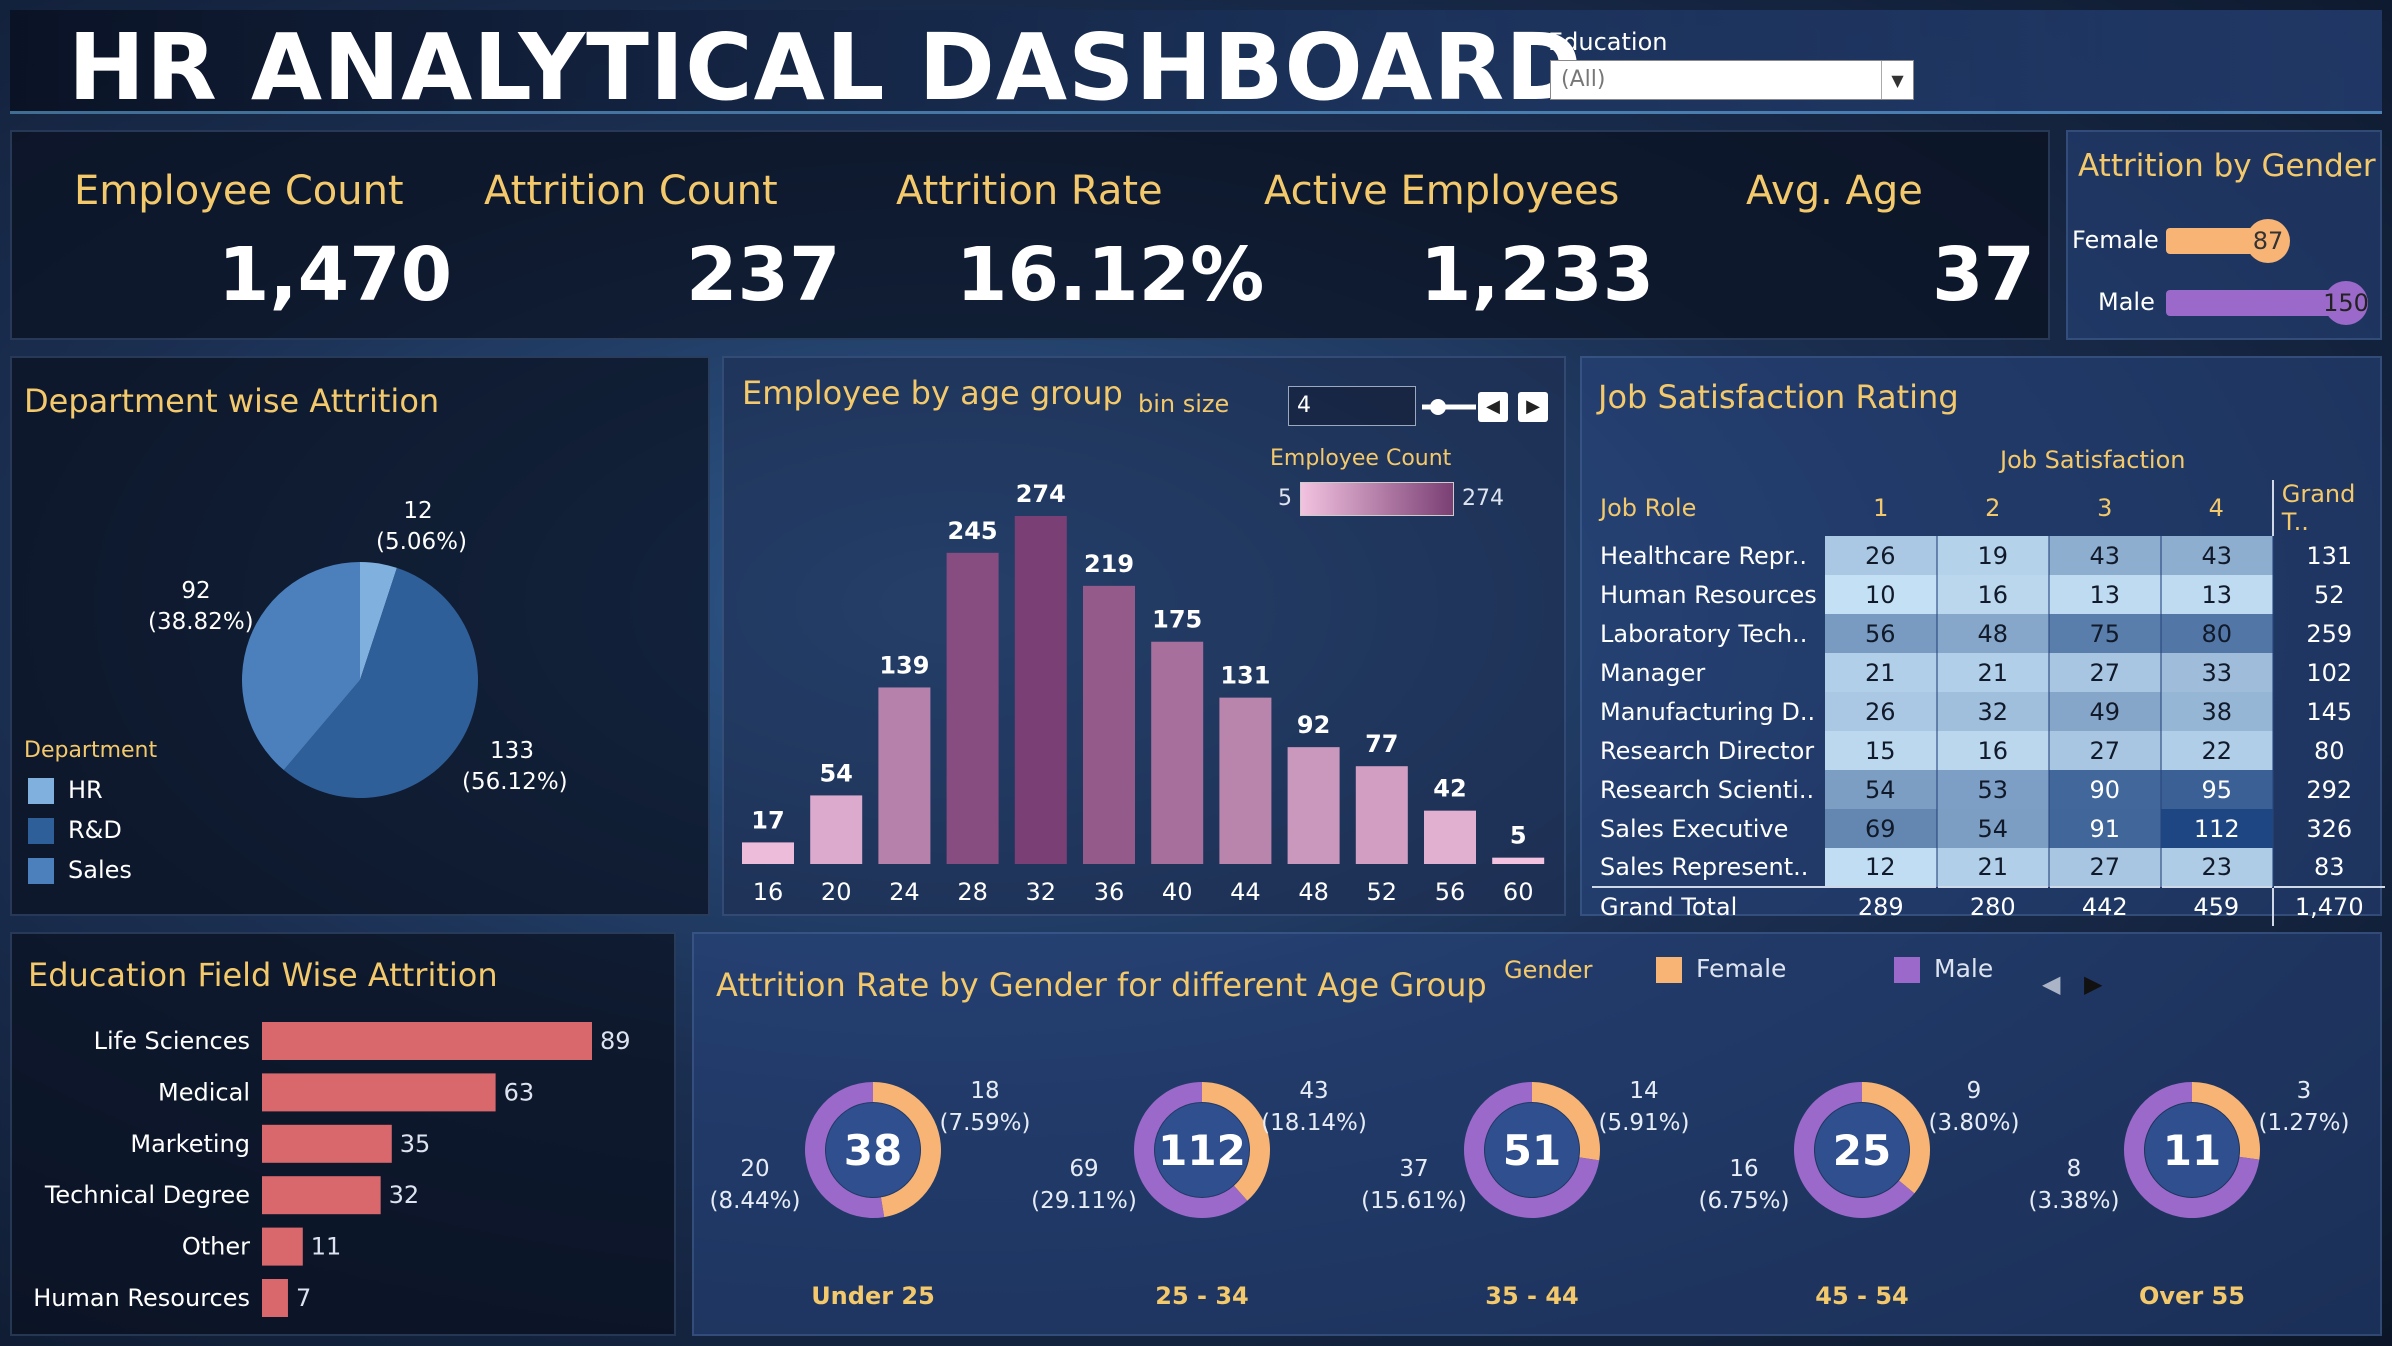 The image size is (2392, 1346). I want to click on heat-header-col-4: 4, so click(2216, 508).